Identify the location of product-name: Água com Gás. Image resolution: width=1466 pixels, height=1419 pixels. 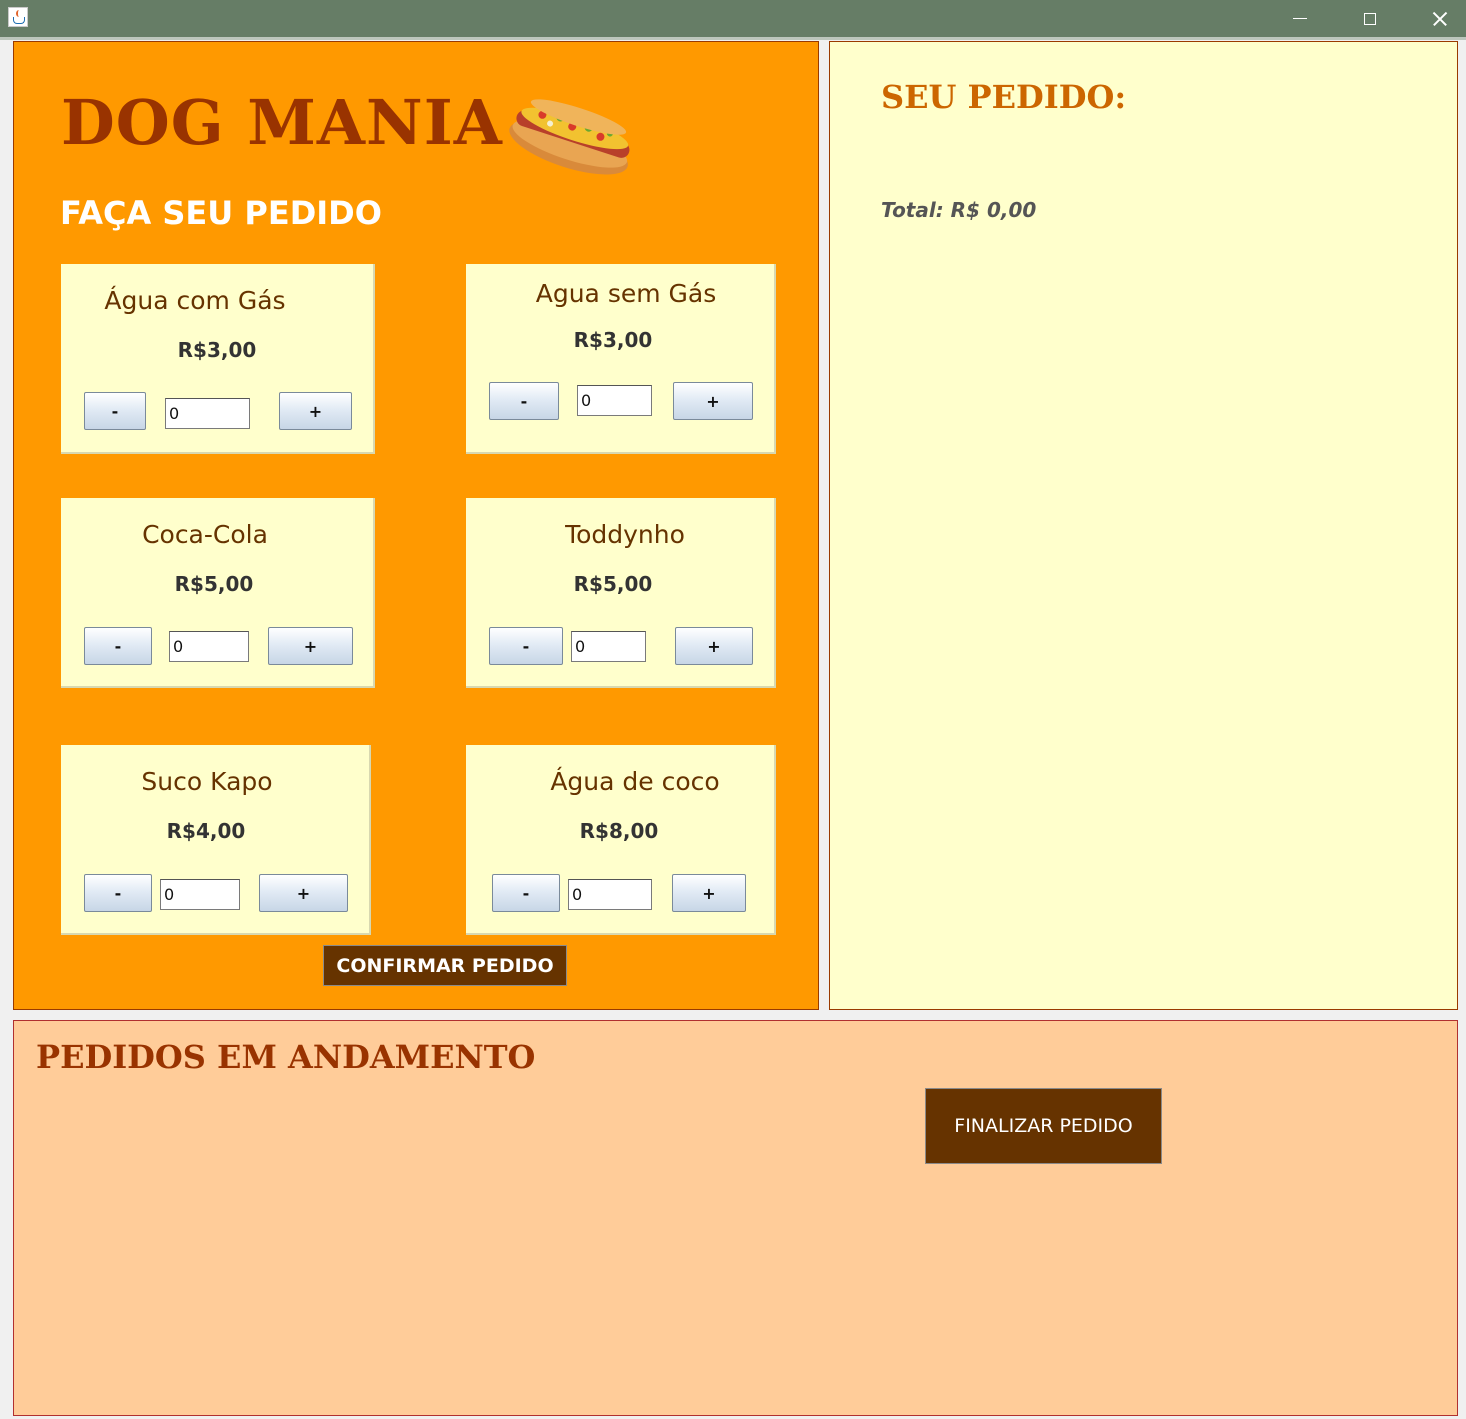
(195, 300).